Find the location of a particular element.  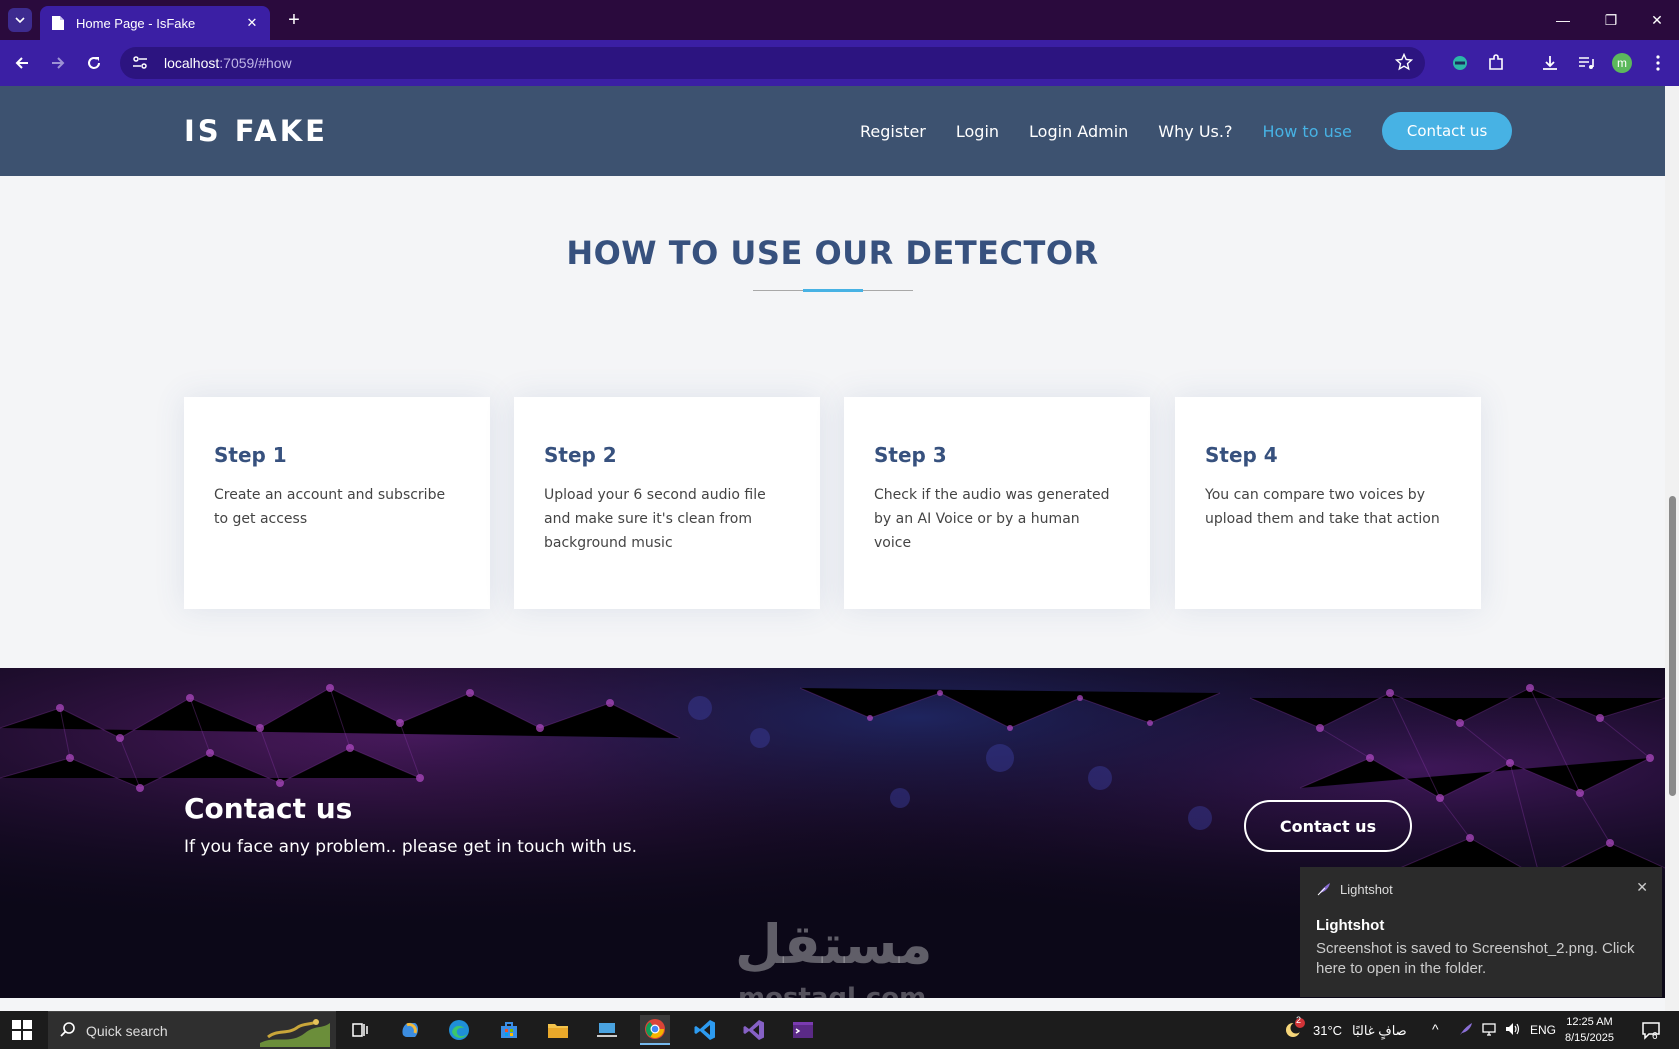

close-icon: ✕ is located at coordinates (1642, 887).